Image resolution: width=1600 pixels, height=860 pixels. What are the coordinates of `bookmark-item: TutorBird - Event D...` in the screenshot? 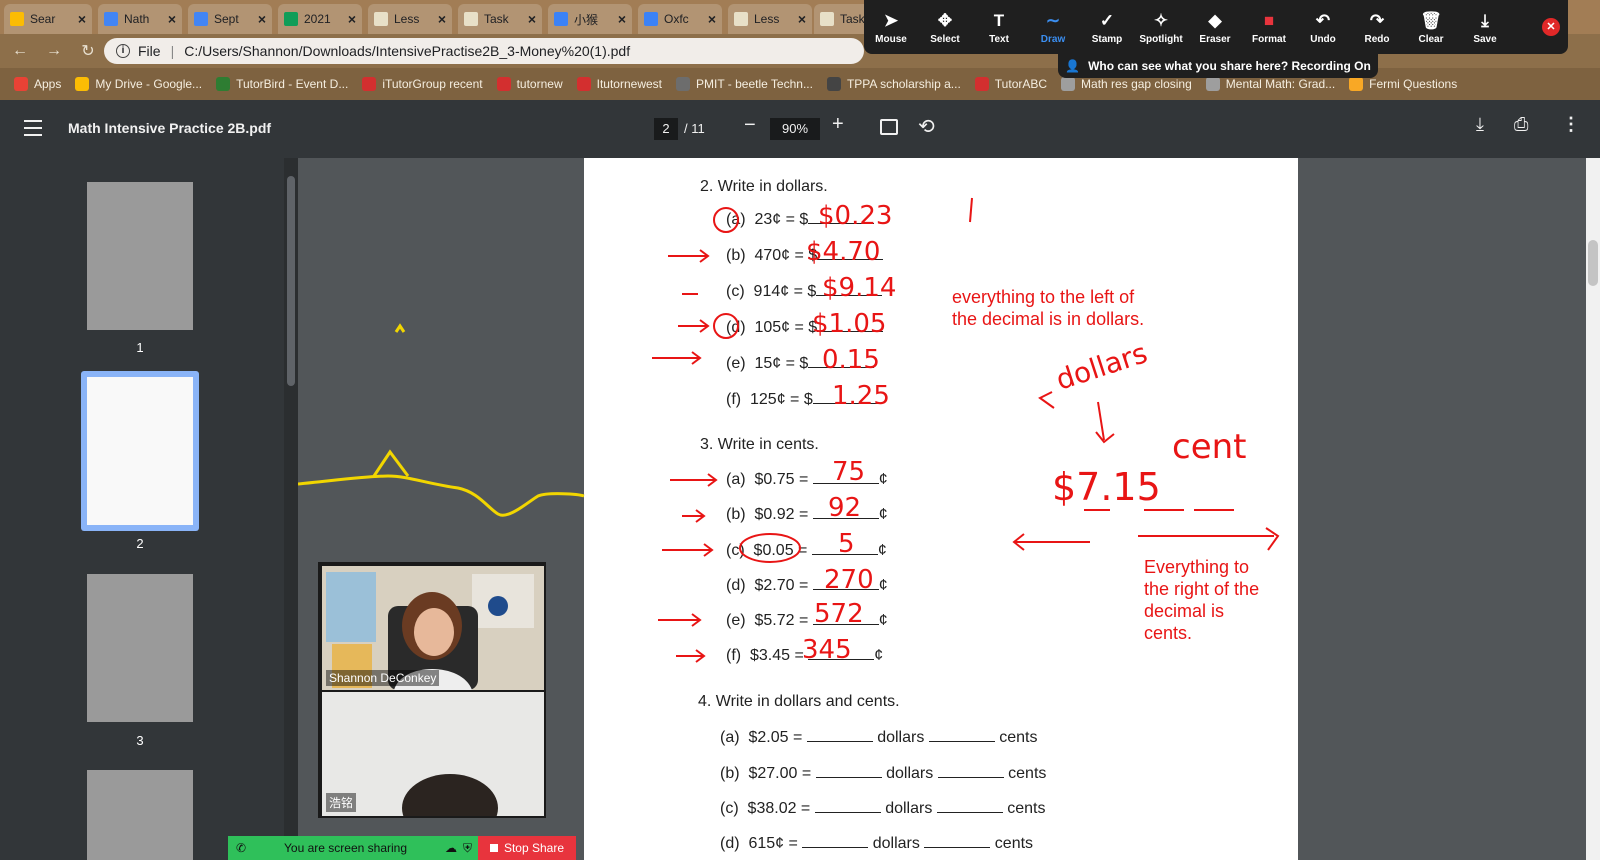 It's located at (282, 84).